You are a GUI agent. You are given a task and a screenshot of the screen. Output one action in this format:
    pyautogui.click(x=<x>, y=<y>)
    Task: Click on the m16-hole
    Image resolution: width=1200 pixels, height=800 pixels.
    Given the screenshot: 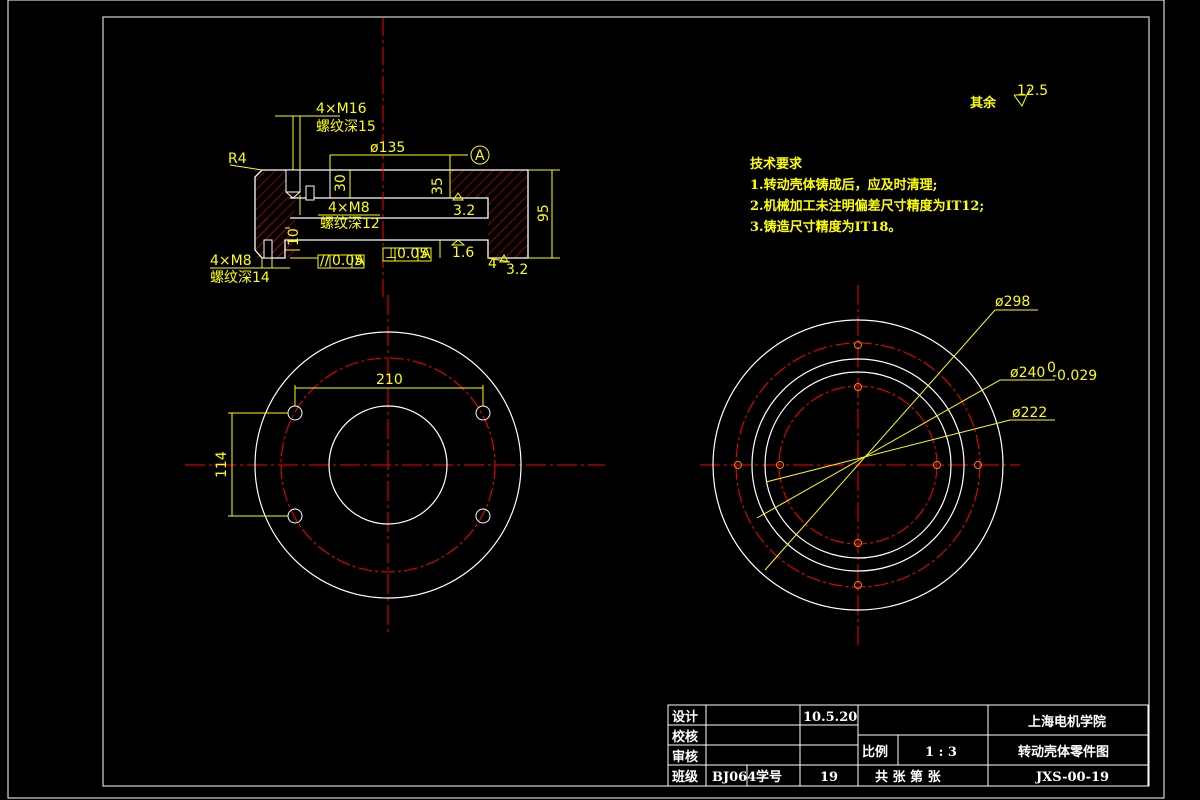 What is the action you would take?
    pyautogui.click(x=293, y=181)
    